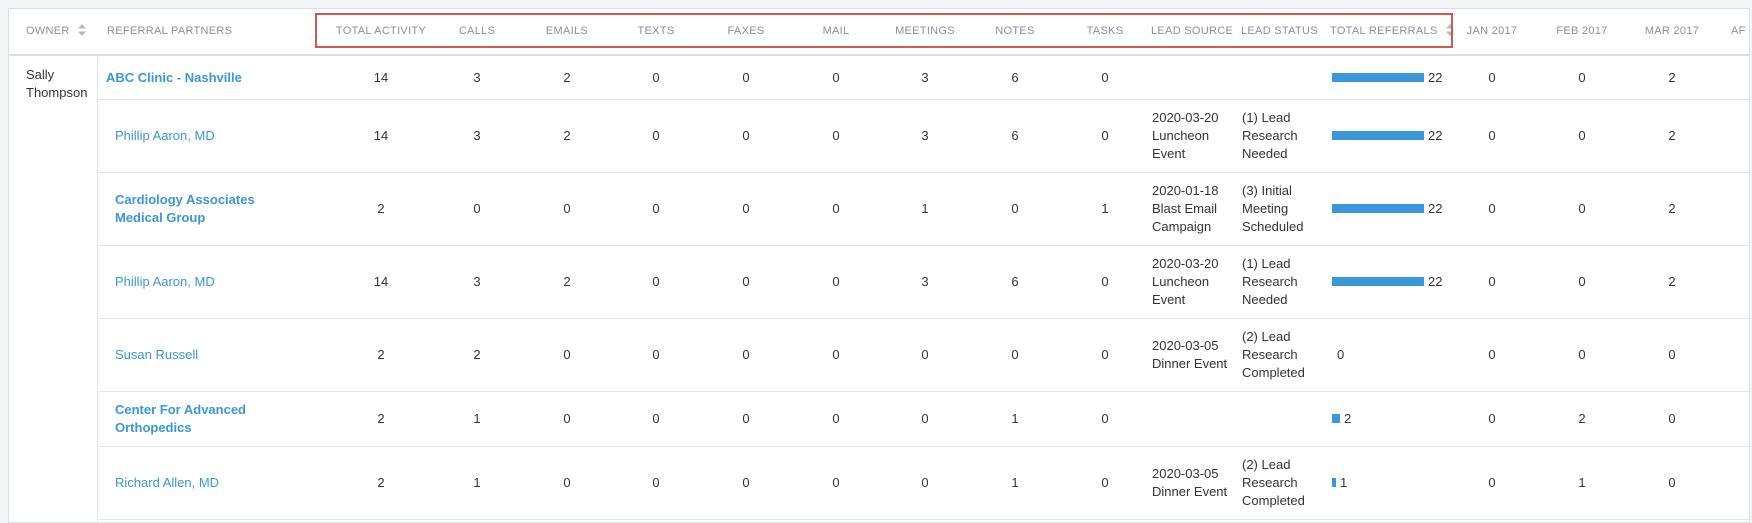  What do you see at coordinates (53, 289) in the screenshot?
I see `owner-column: Sally Thompson` at bounding box center [53, 289].